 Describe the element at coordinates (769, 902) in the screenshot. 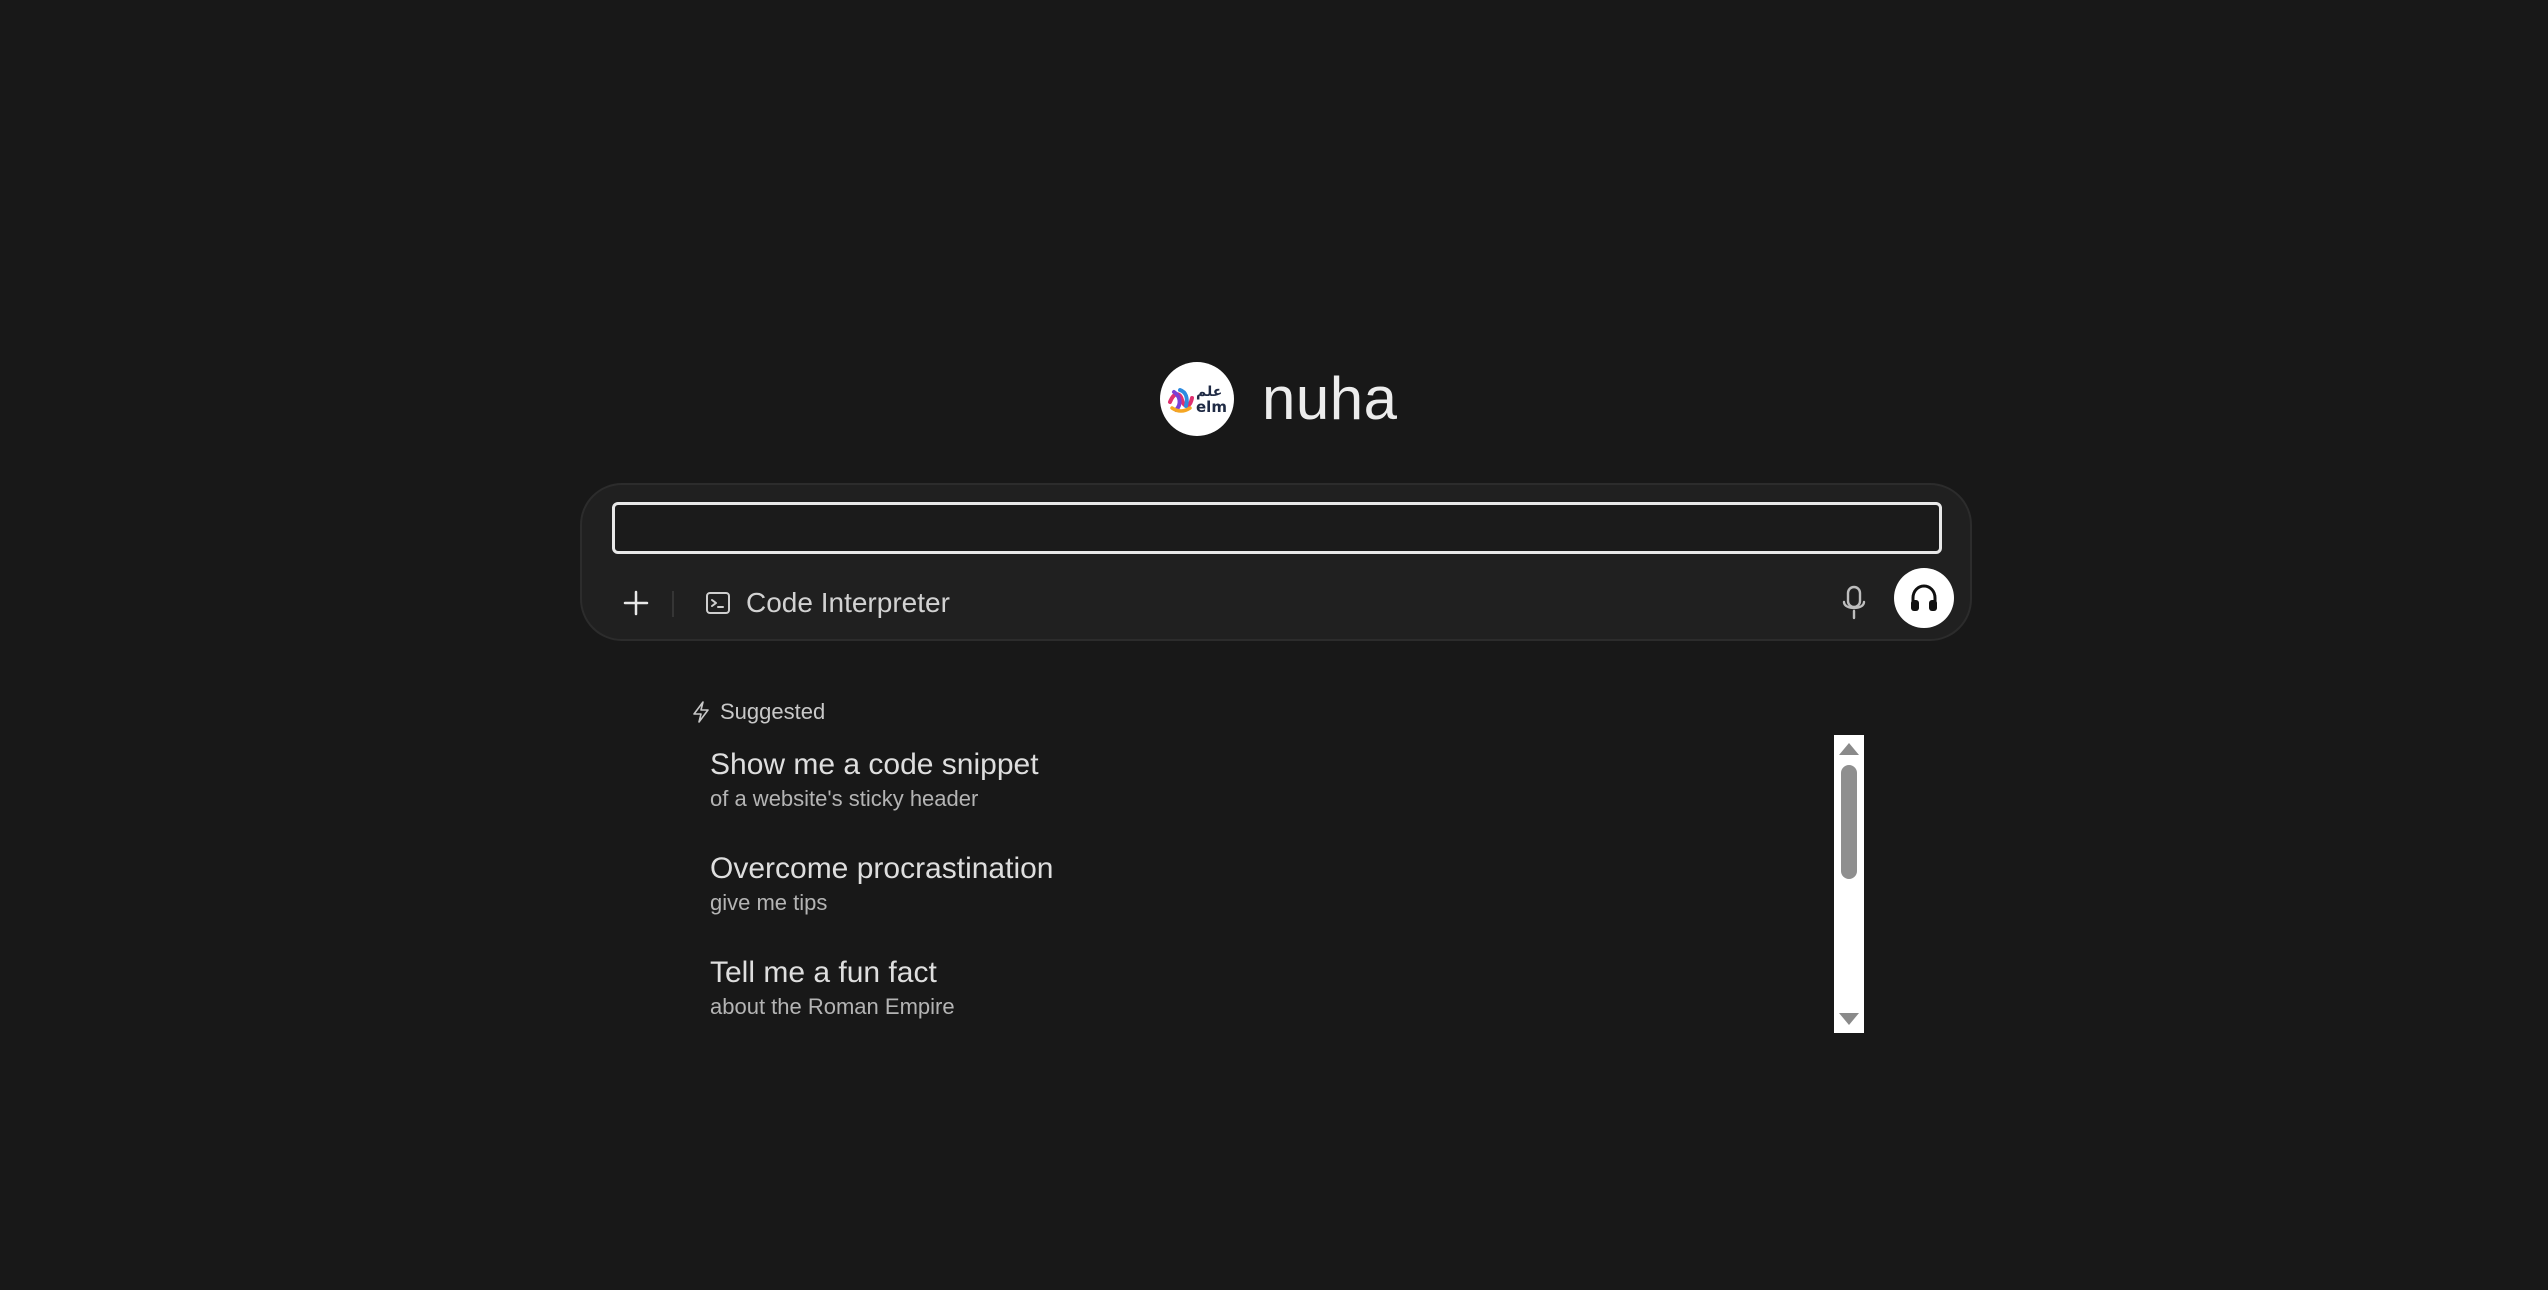

I see `suggestion-subtitle: give me tips` at that location.